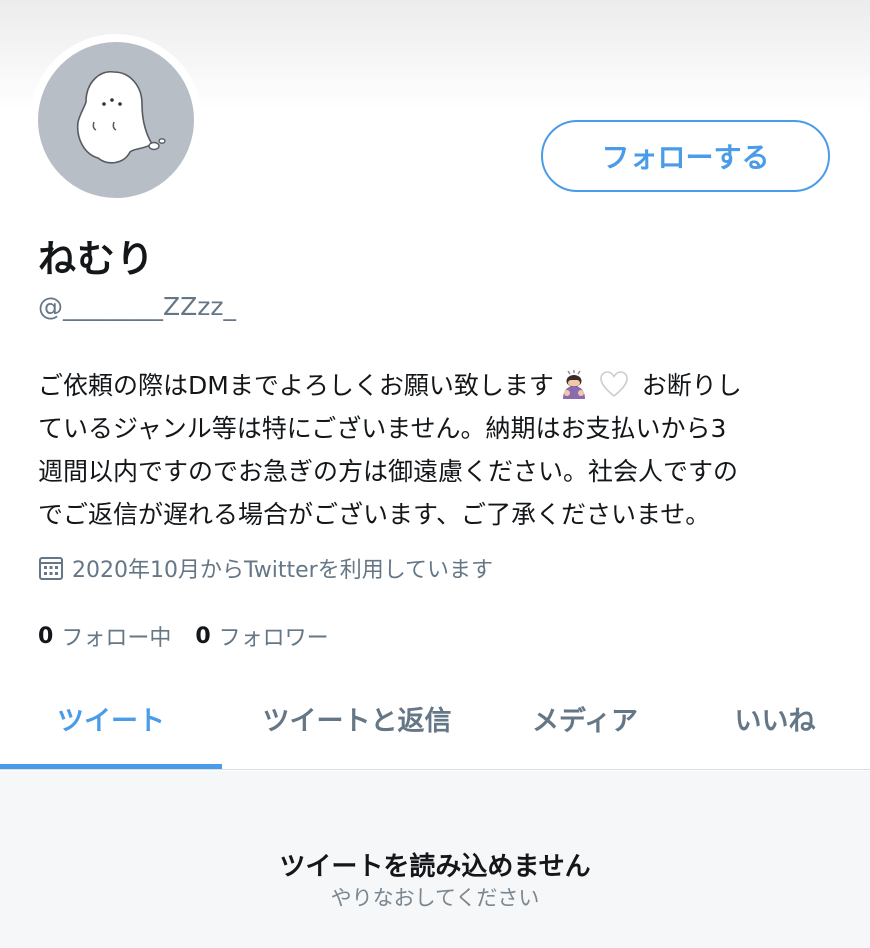 This screenshot has width=870, height=948. I want to click on profile-tabs: ツイート ツイートと返信 メディア いいね, so click(435, 720).